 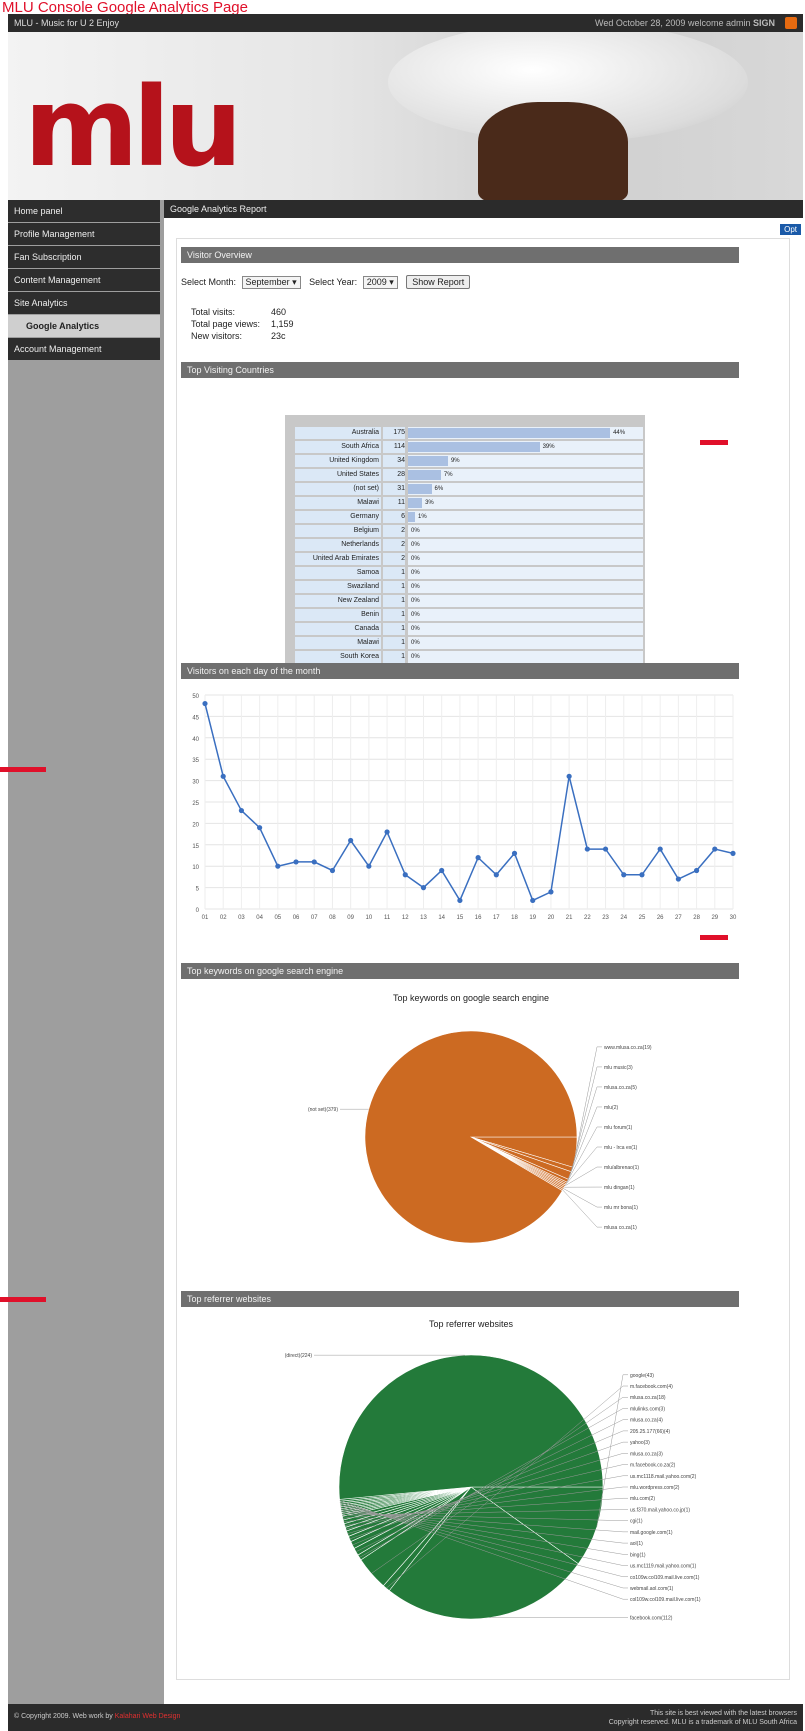 What do you see at coordinates (605, 918) in the screenshot?
I see `x-tick-label: 23` at bounding box center [605, 918].